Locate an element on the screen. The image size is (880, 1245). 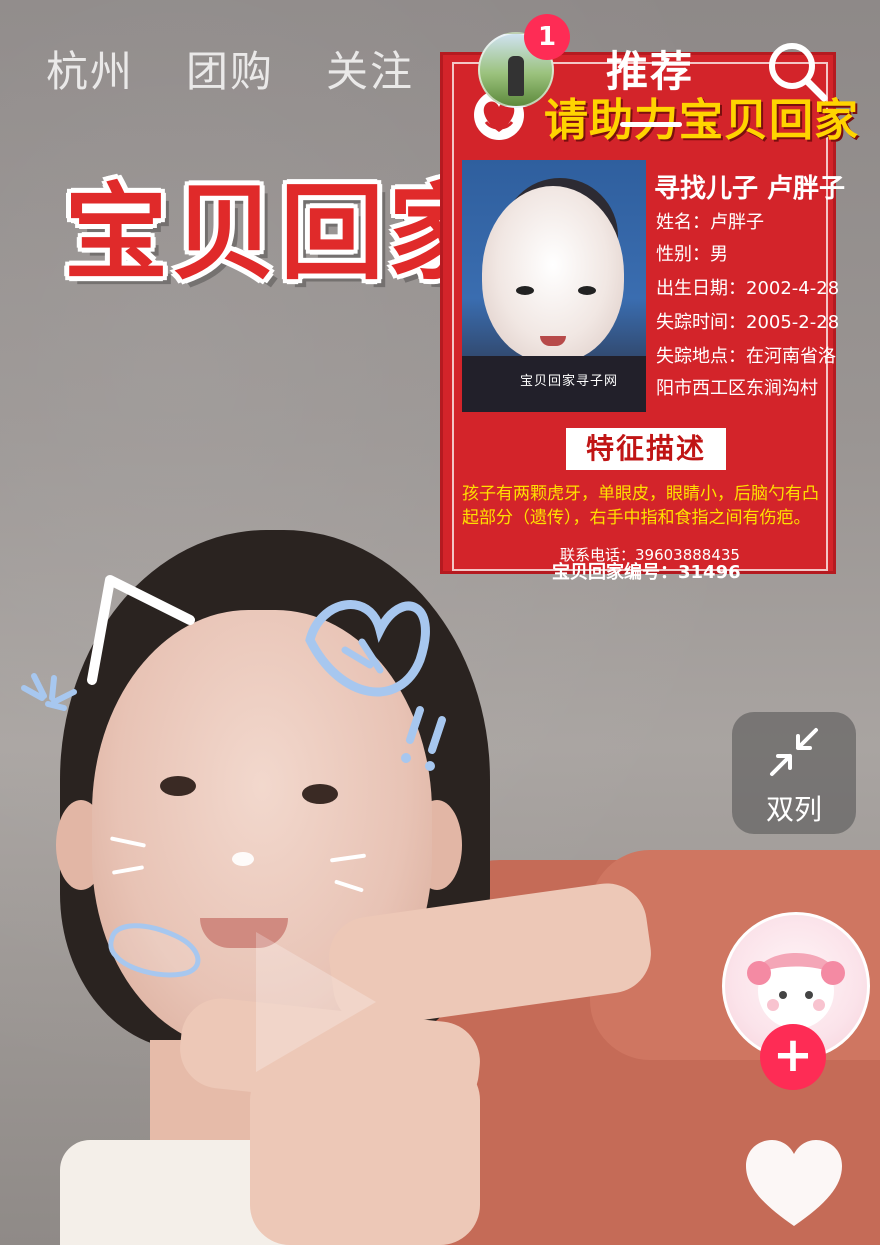
anger-mark-icon is located at coordinates (49, 692).